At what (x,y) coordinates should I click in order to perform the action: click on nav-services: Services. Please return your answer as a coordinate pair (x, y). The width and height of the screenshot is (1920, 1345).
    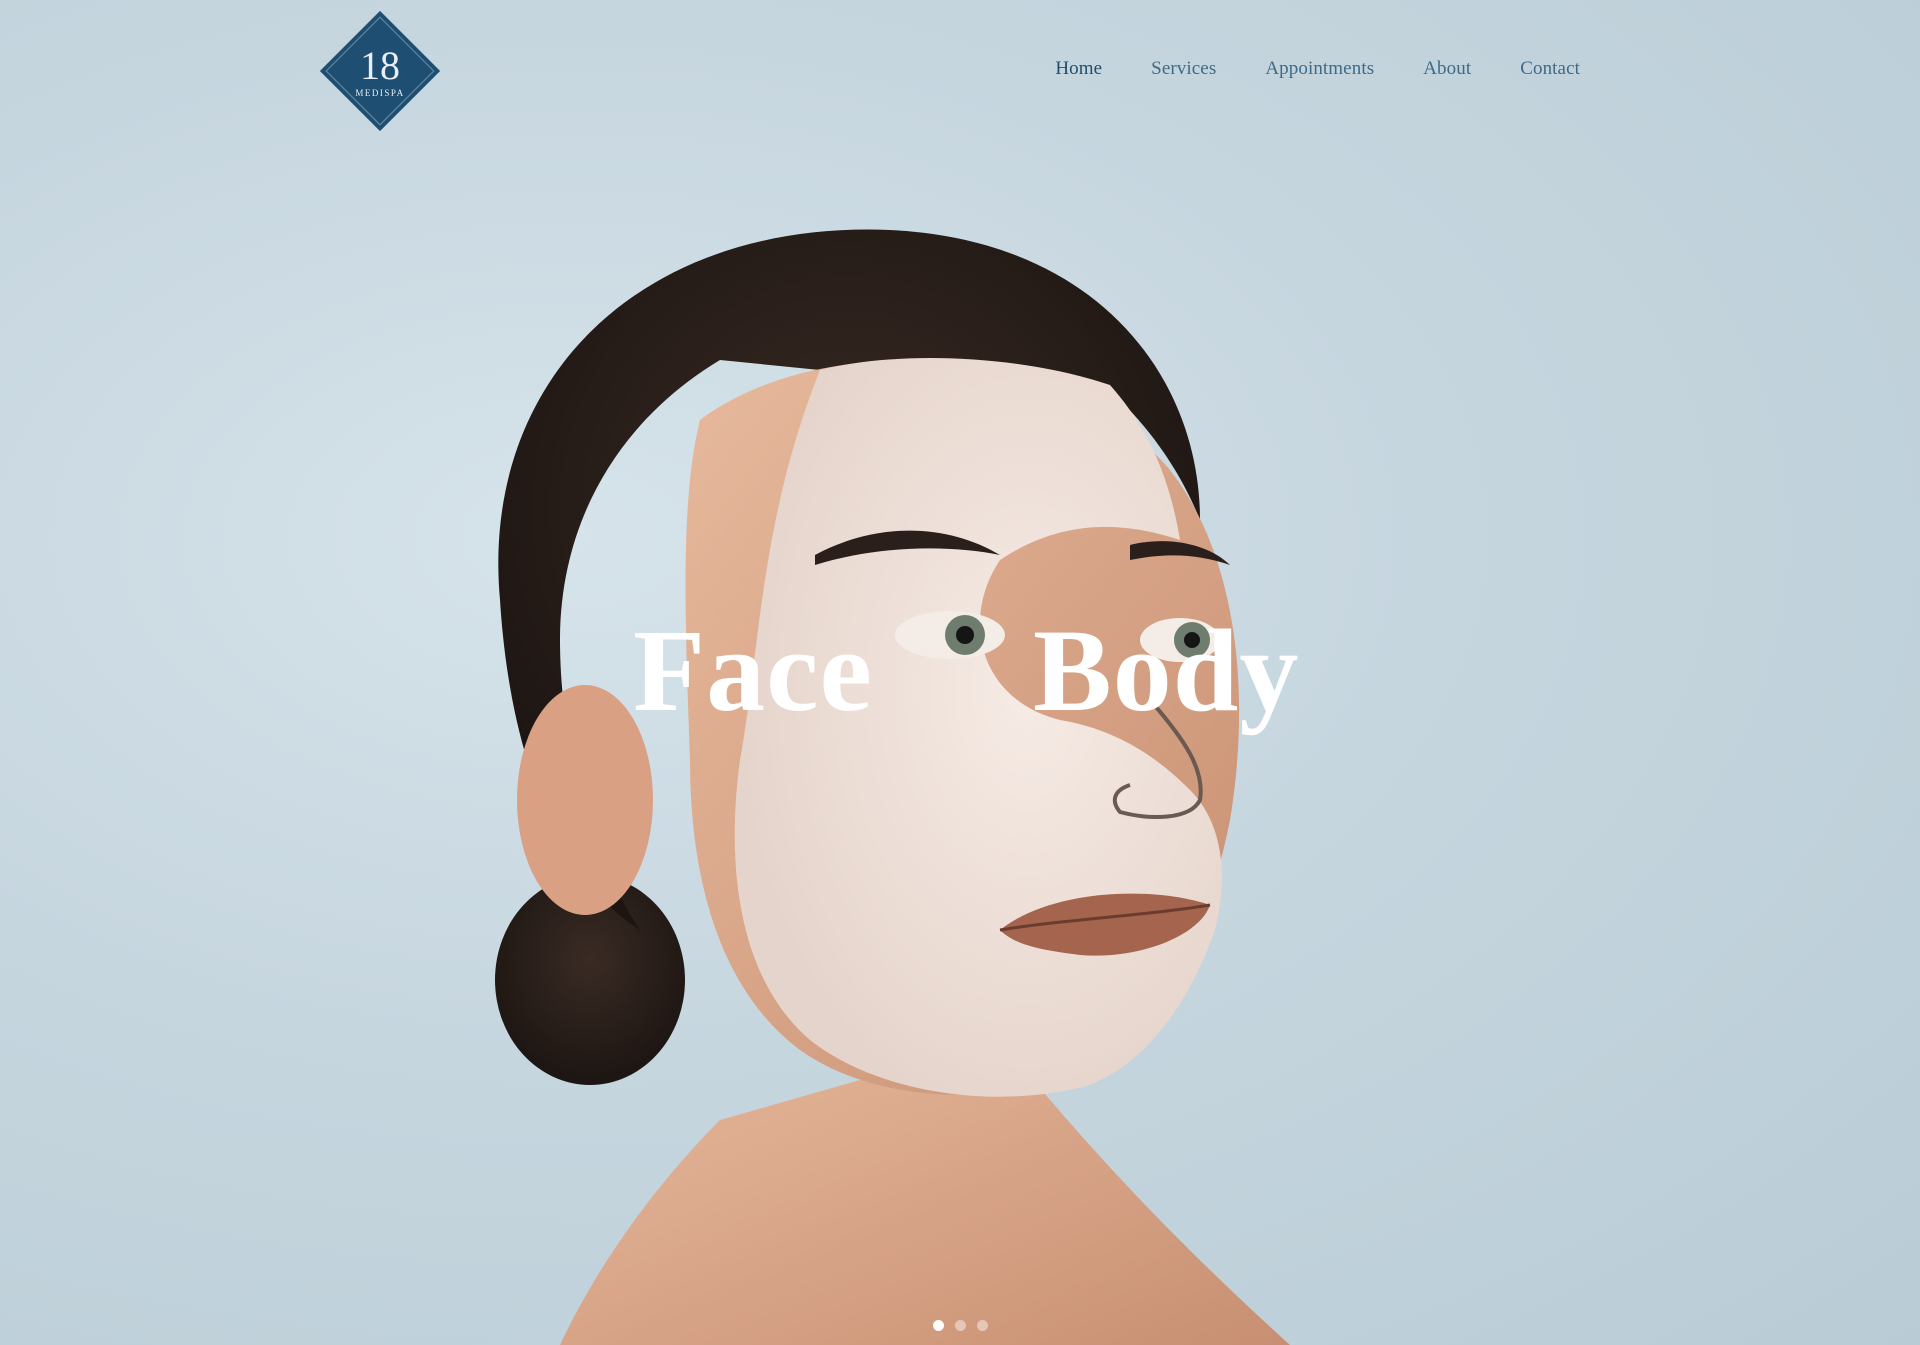
    Looking at the image, I should click on (1183, 69).